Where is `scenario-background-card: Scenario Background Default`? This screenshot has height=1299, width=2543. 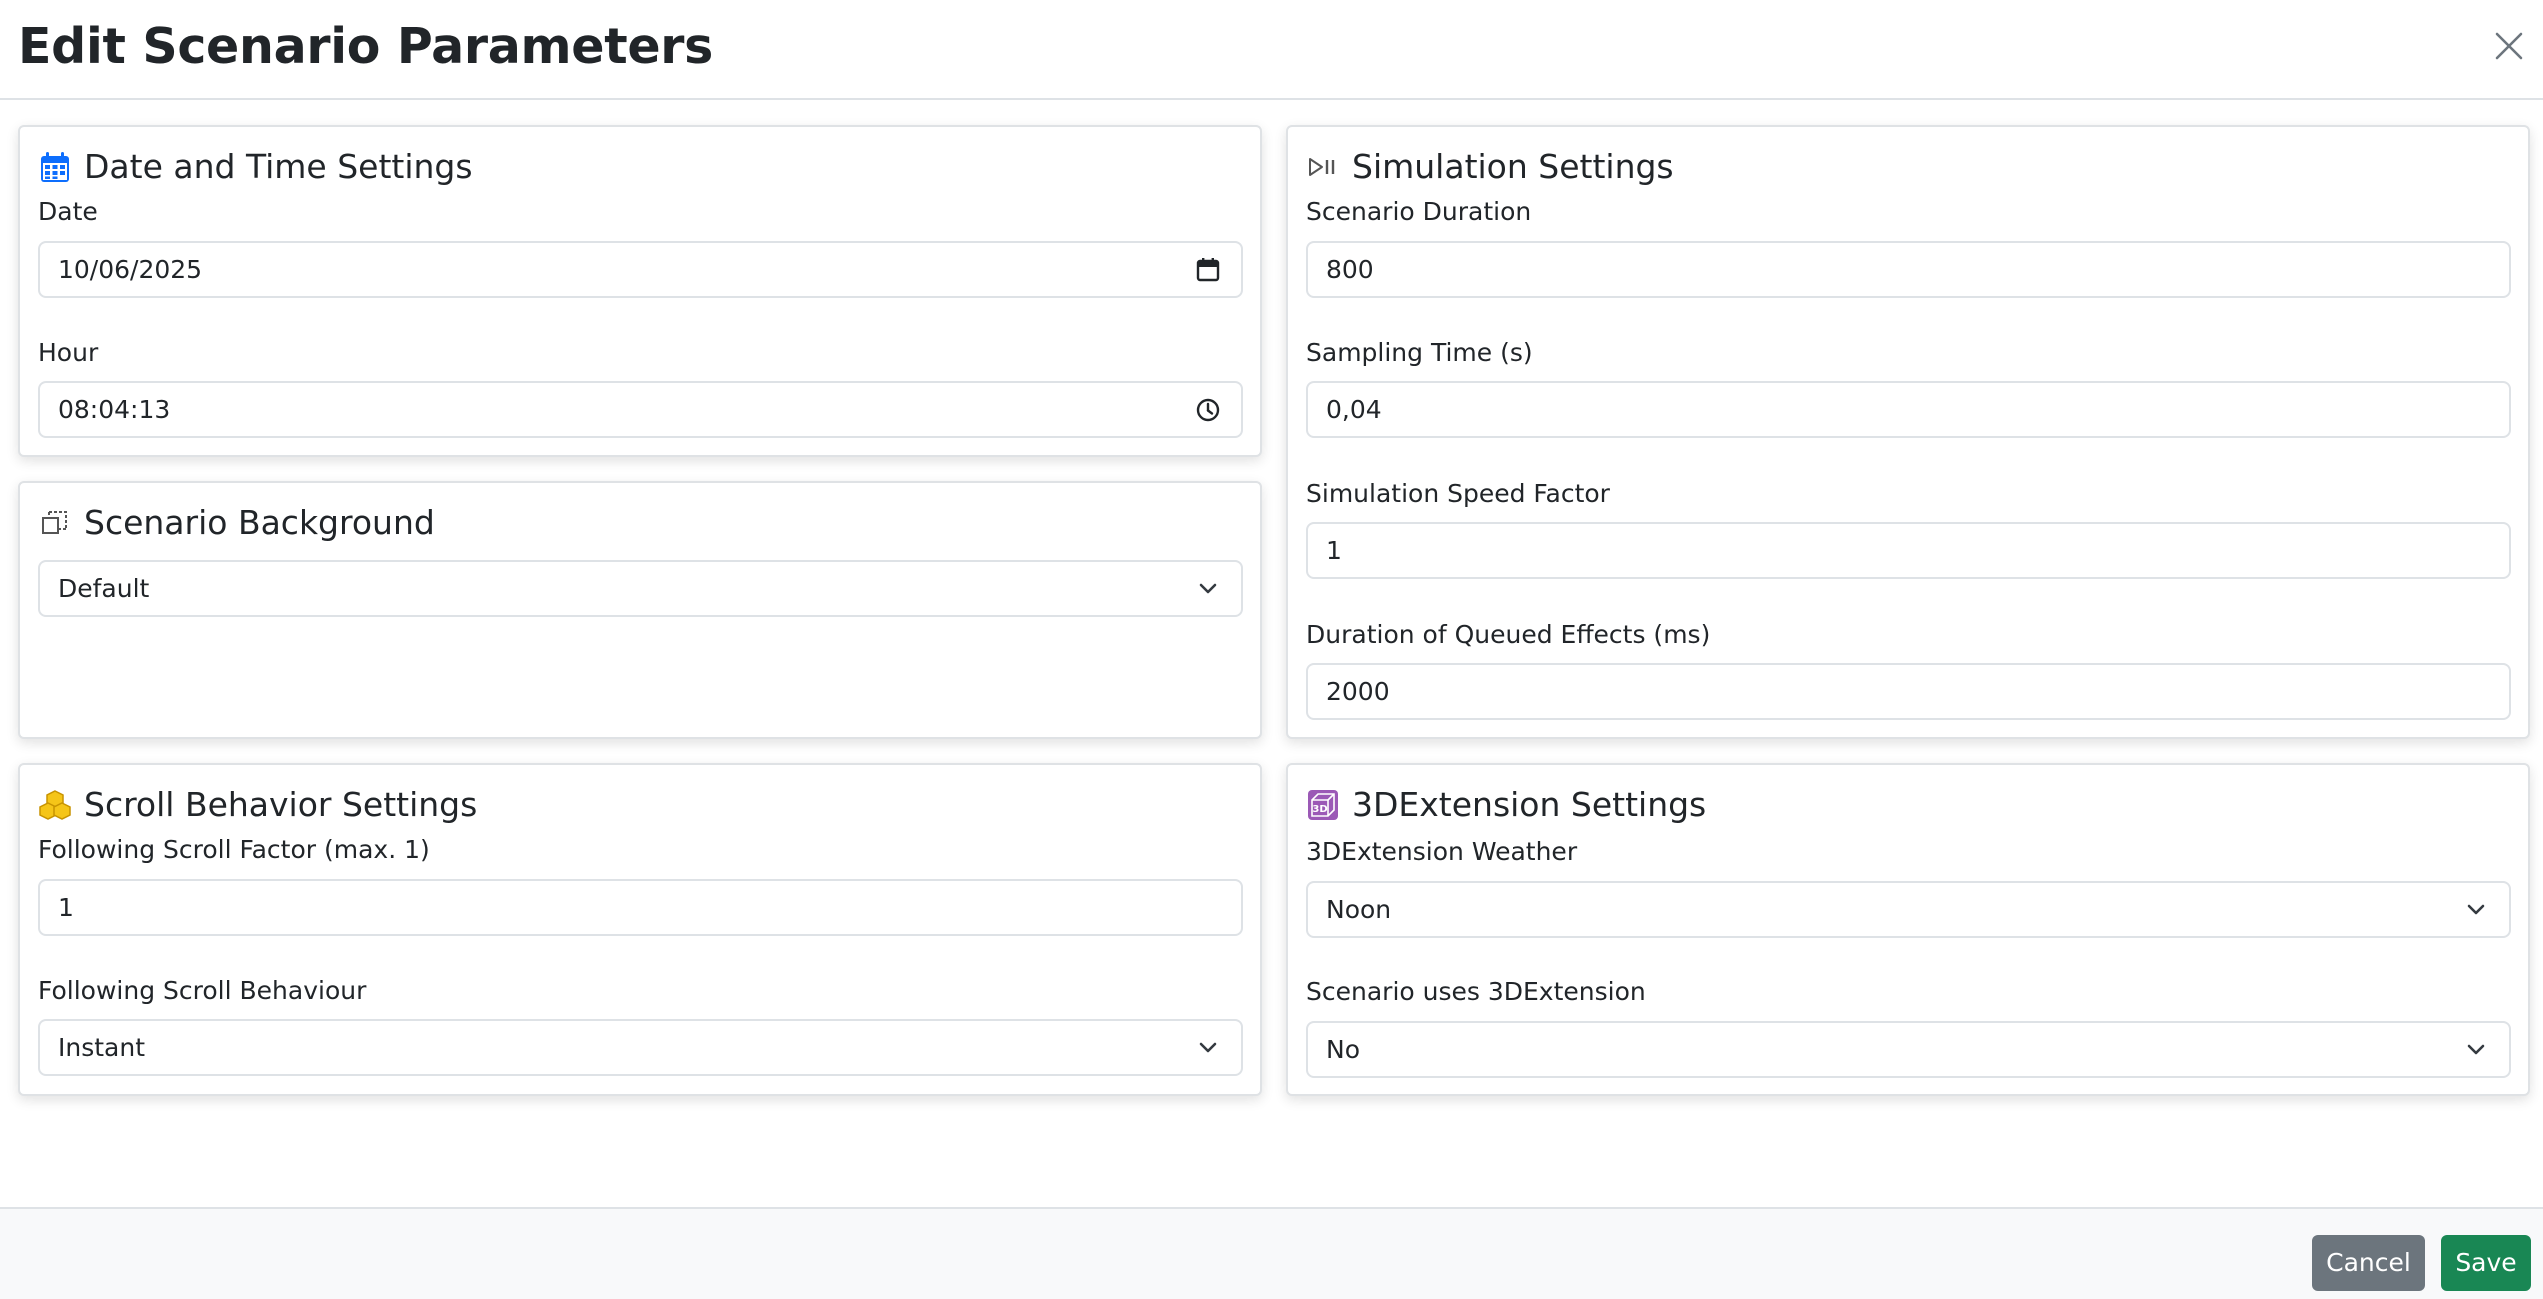 scenario-background-card: Scenario Background Default is located at coordinates (640, 610).